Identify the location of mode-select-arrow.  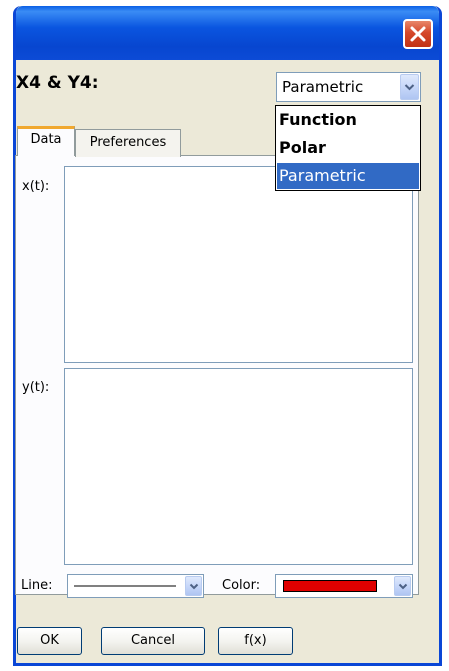
(409, 87).